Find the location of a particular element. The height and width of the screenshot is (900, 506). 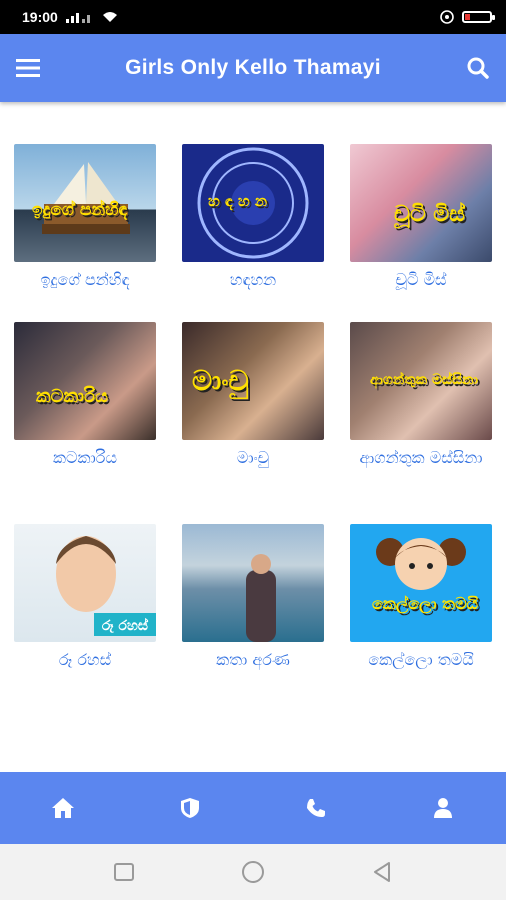

story-tile-kellothamayi: කෙල්ලො තමයි කෙල්ලො තමයි is located at coordinates (421, 598).